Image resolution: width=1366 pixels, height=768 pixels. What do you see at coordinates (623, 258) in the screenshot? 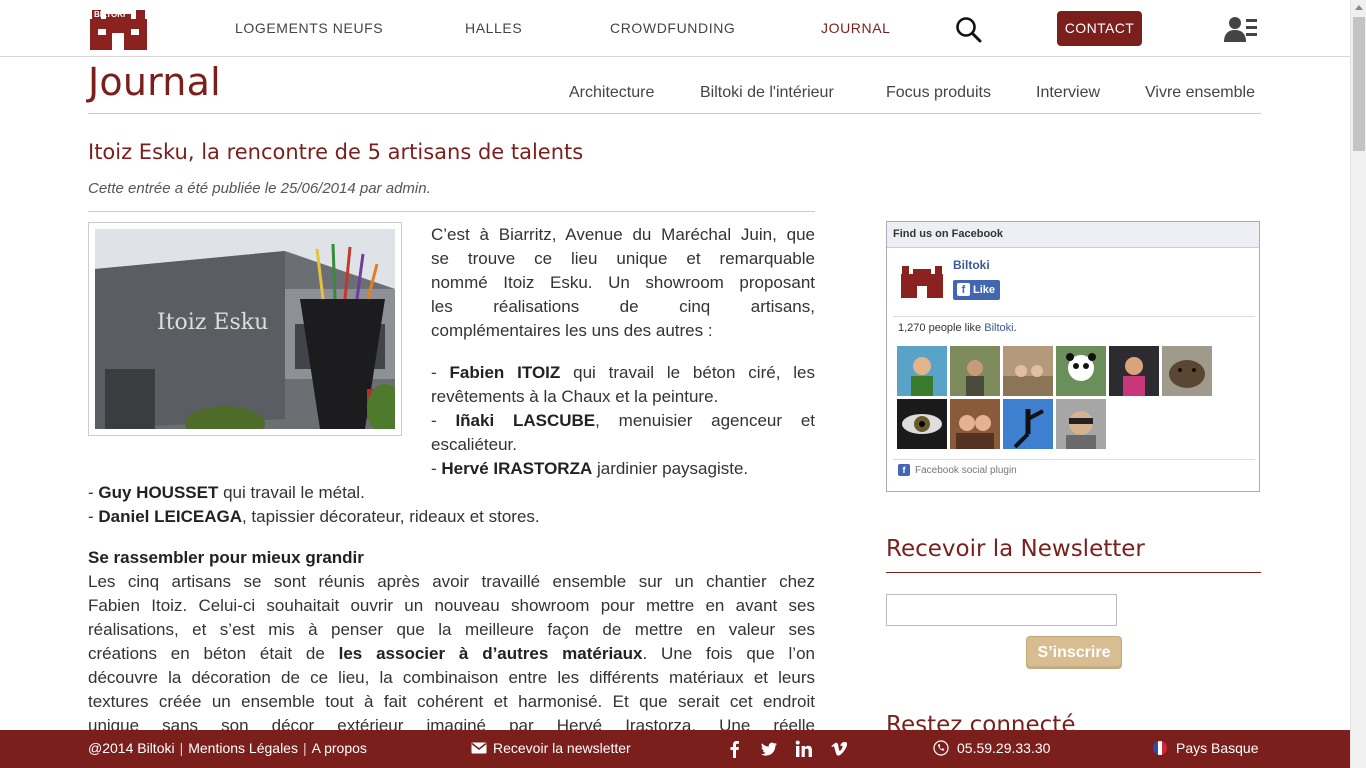
I see `intro-line: se trouve ce lieu unique et remarquable` at bounding box center [623, 258].